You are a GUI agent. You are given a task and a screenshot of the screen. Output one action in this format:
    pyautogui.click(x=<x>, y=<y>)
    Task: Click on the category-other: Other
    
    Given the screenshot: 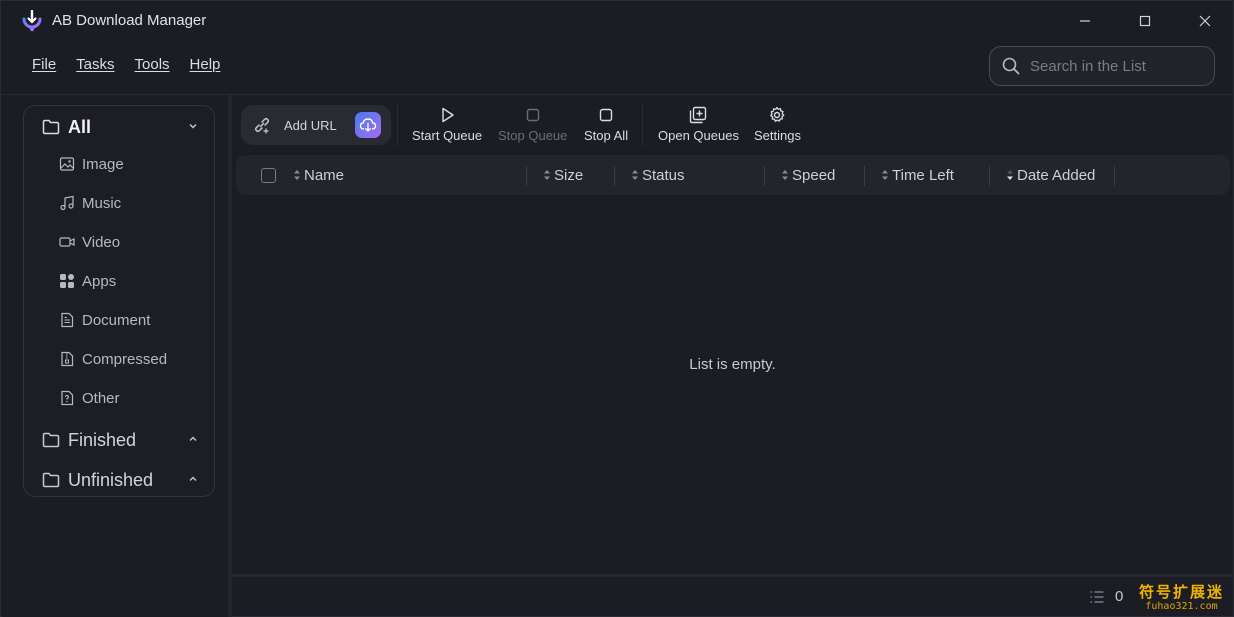 What is the action you would take?
    pyautogui.click(x=89, y=398)
    